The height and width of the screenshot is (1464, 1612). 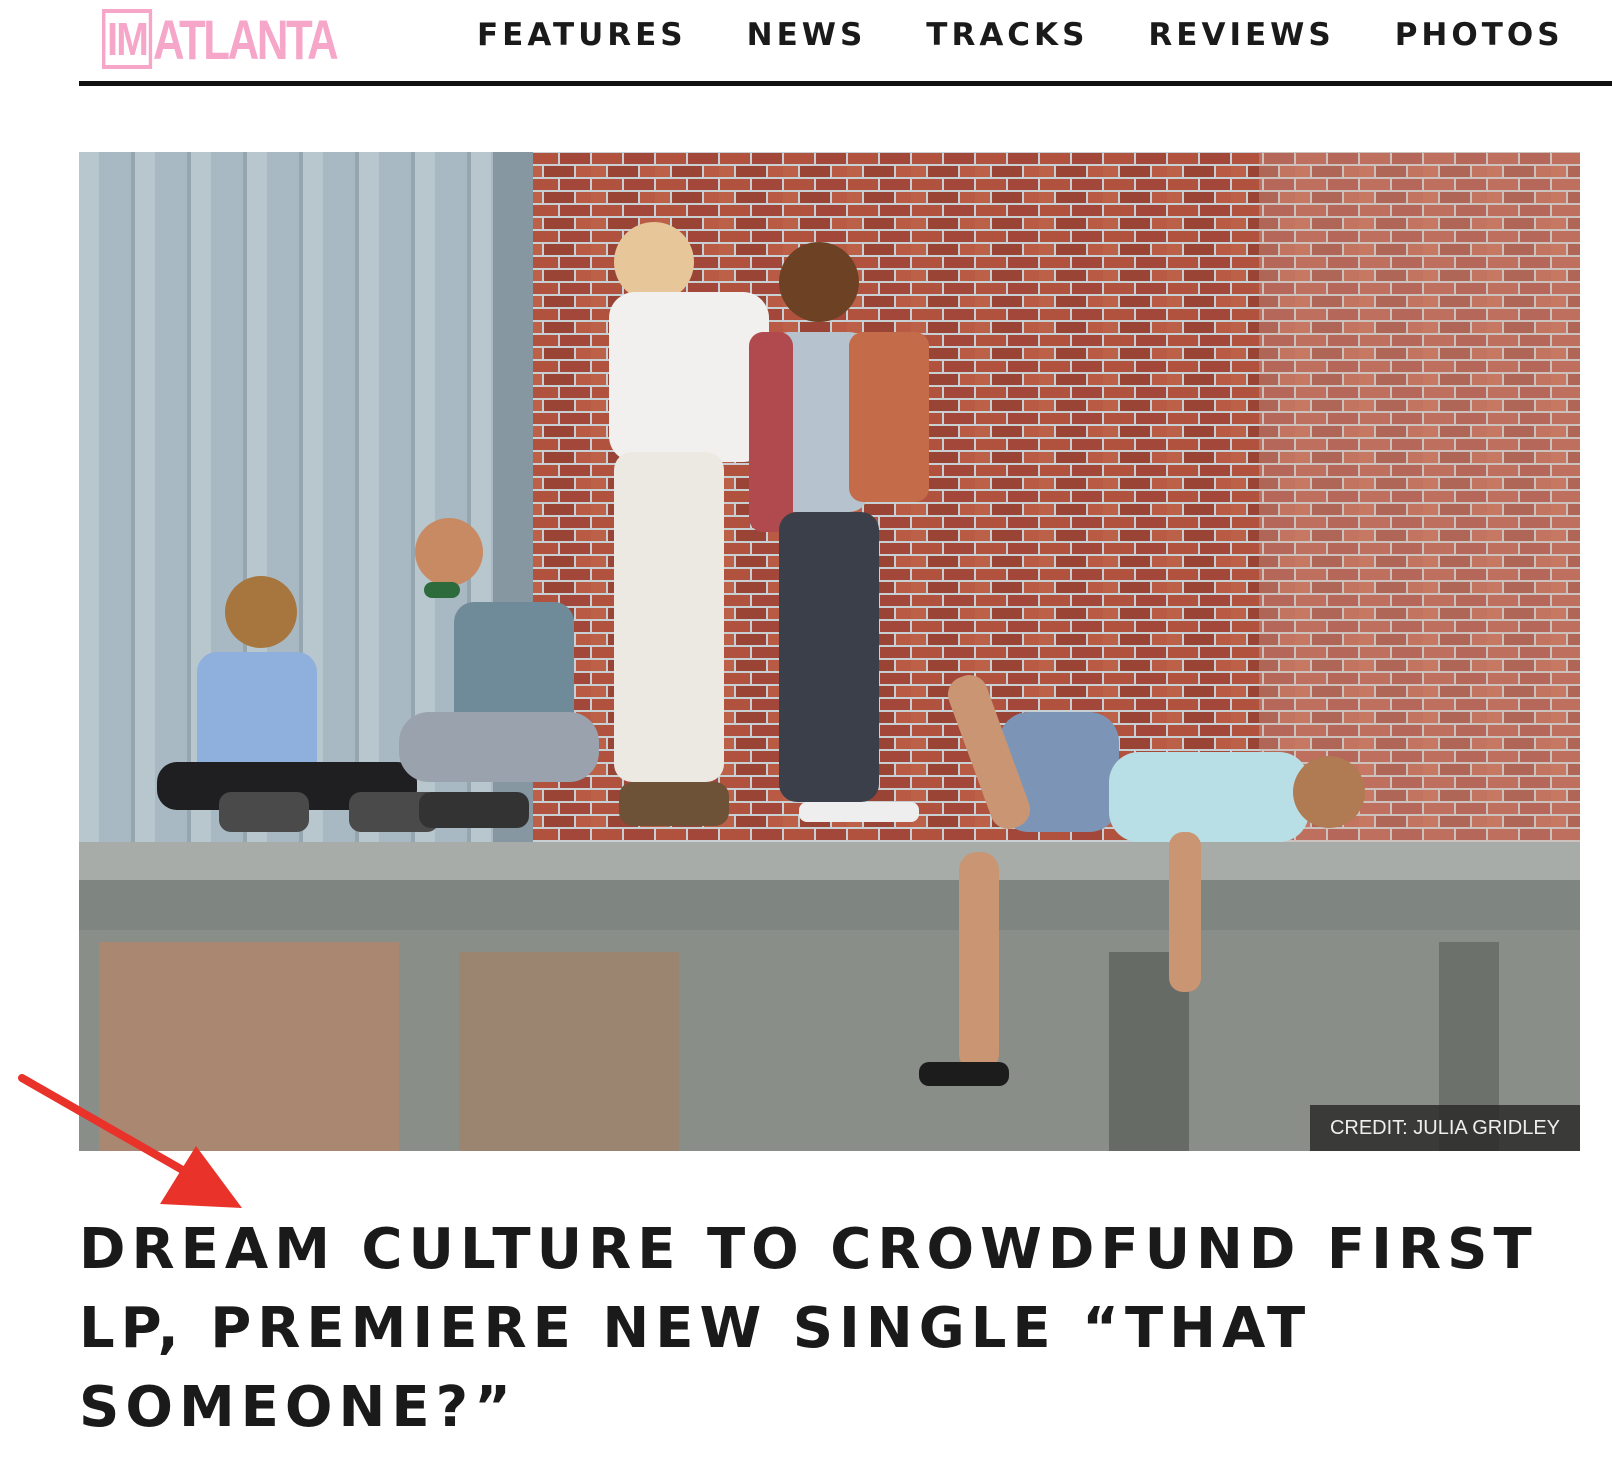 What do you see at coordinates (582, 35) in the screenshot?
I see `nav-features: FEATURES` at bounding box center [582, 35].